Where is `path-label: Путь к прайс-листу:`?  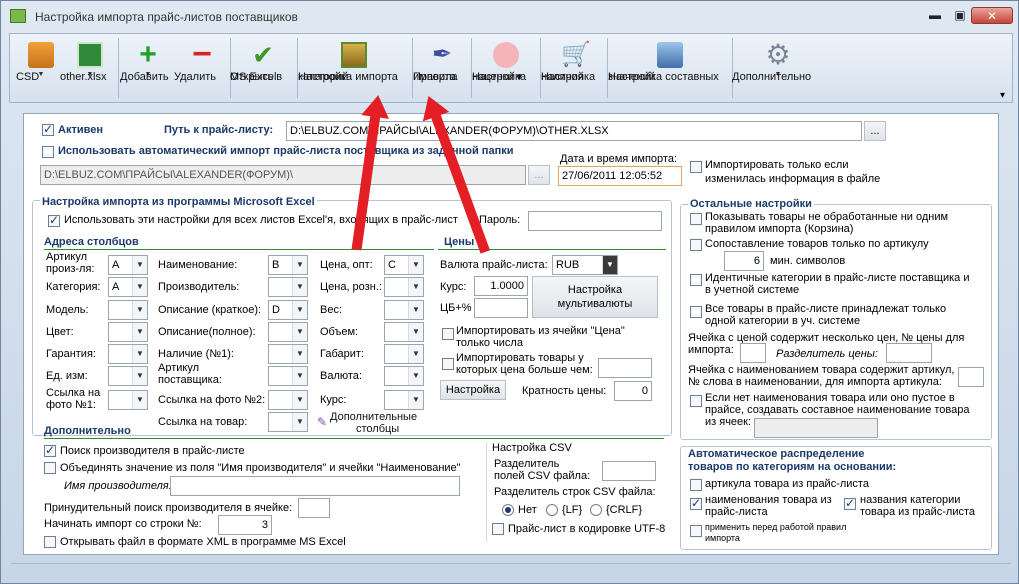
path-label: Путь к прайс-листу: is located at coordinates (219, 130).